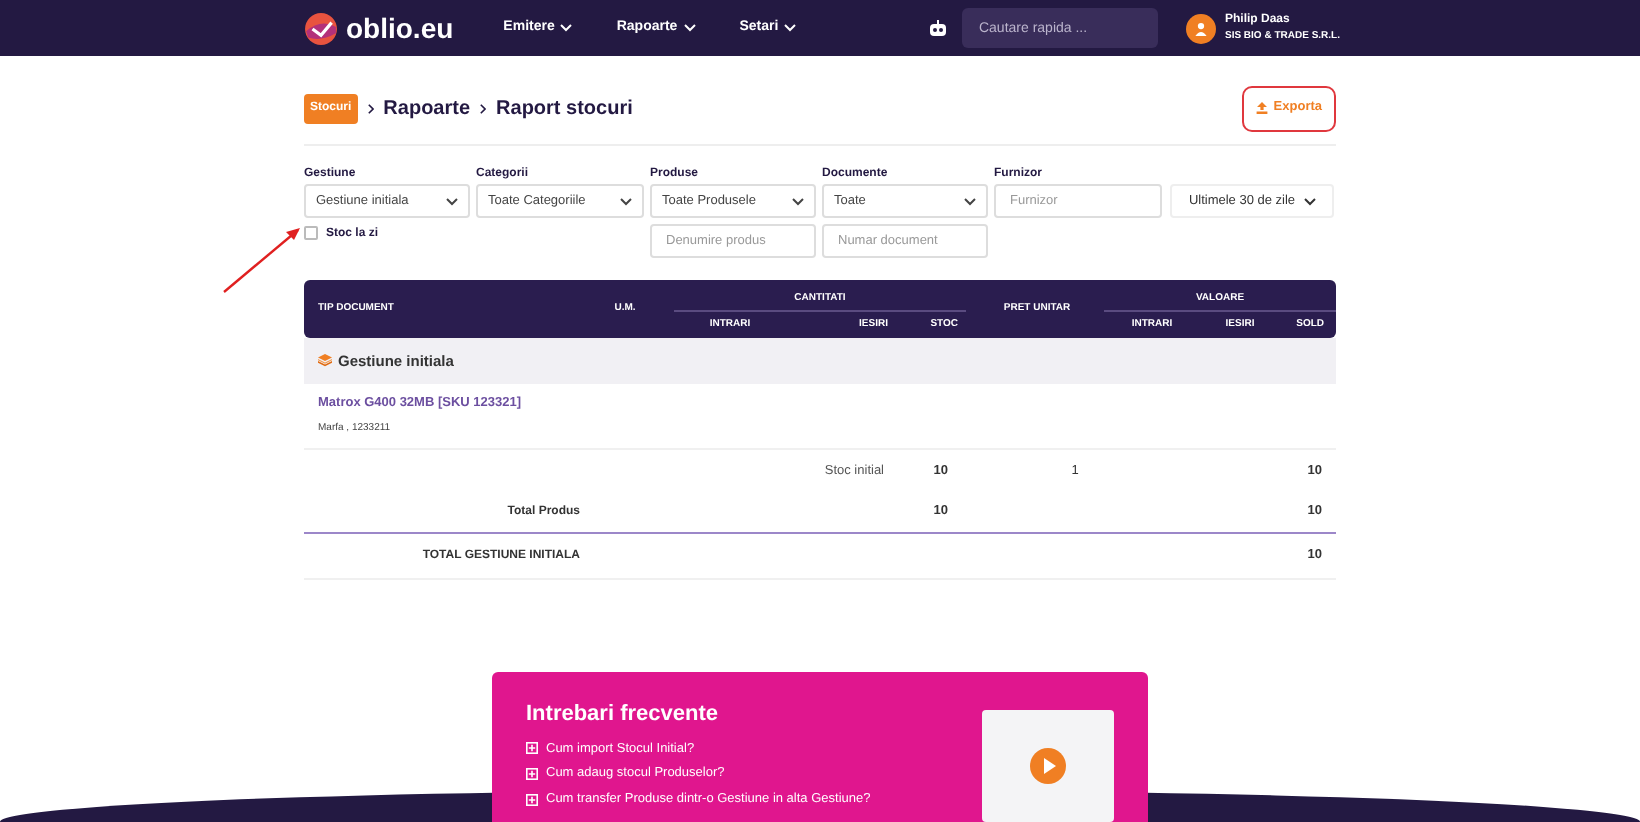  I want to click on play-icon, so click(1048, 766).